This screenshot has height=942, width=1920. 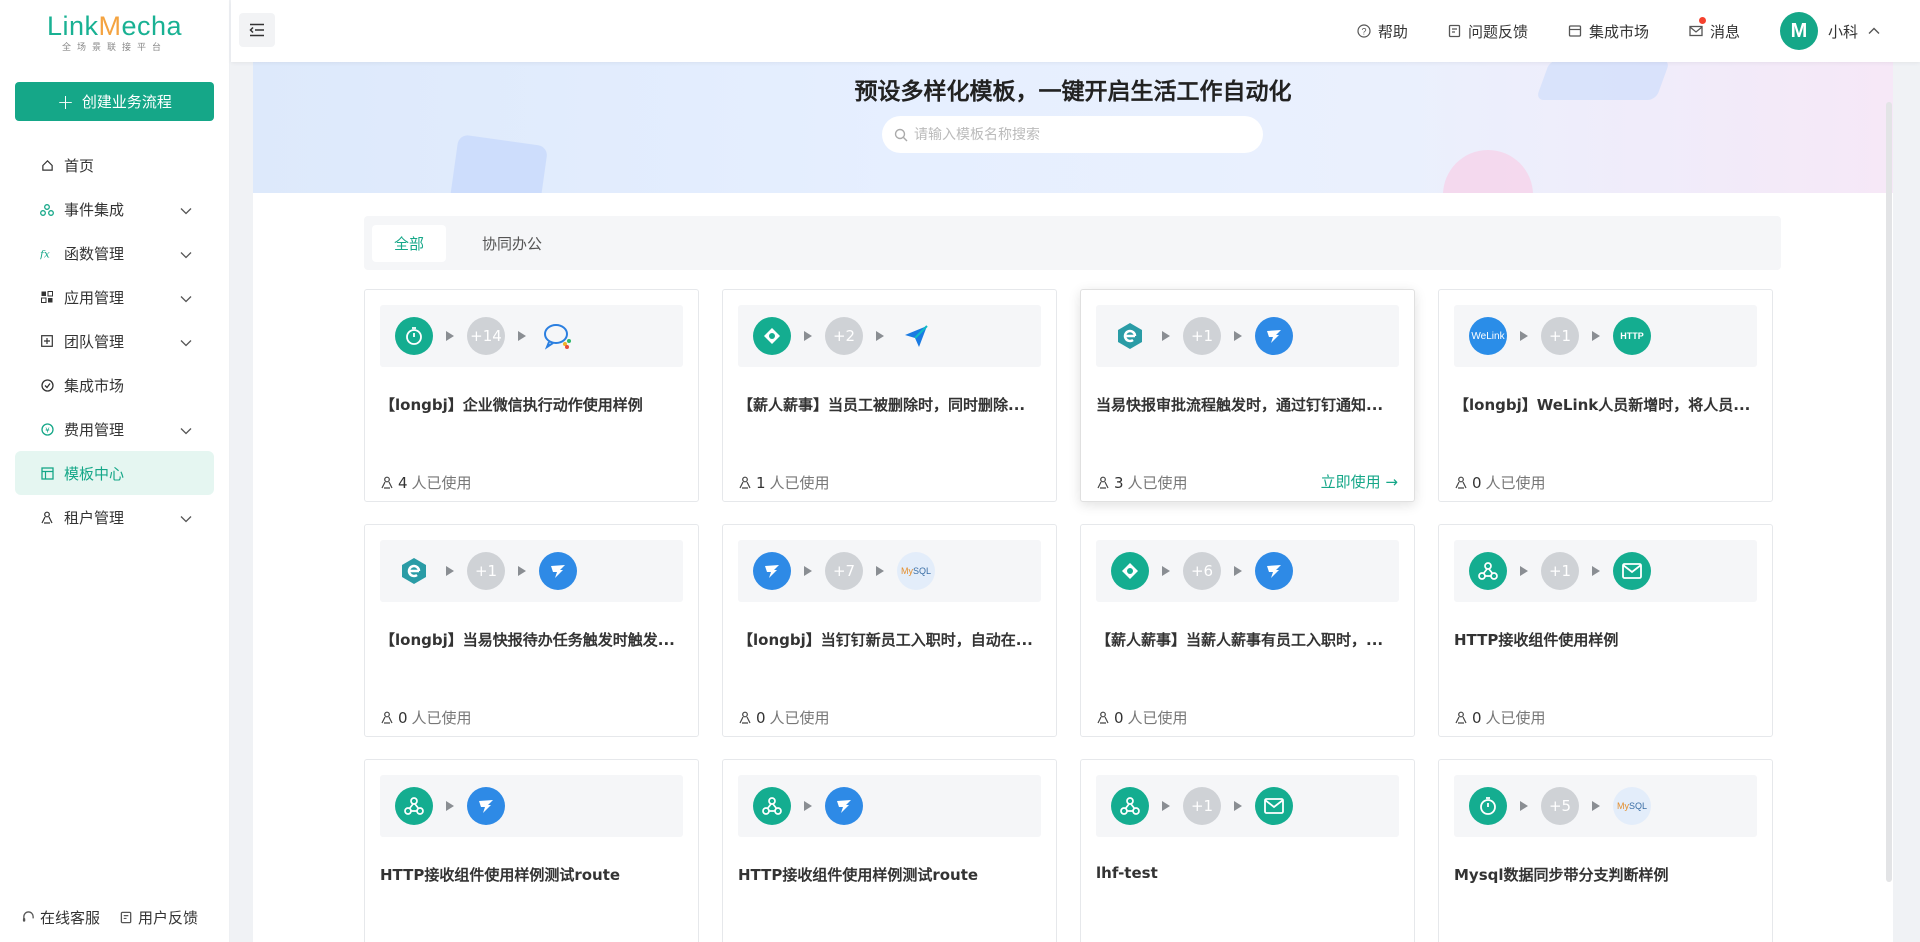 I want to click on card-title: HTTP接收组件使用样例测试route, so click(x=500, y=875).